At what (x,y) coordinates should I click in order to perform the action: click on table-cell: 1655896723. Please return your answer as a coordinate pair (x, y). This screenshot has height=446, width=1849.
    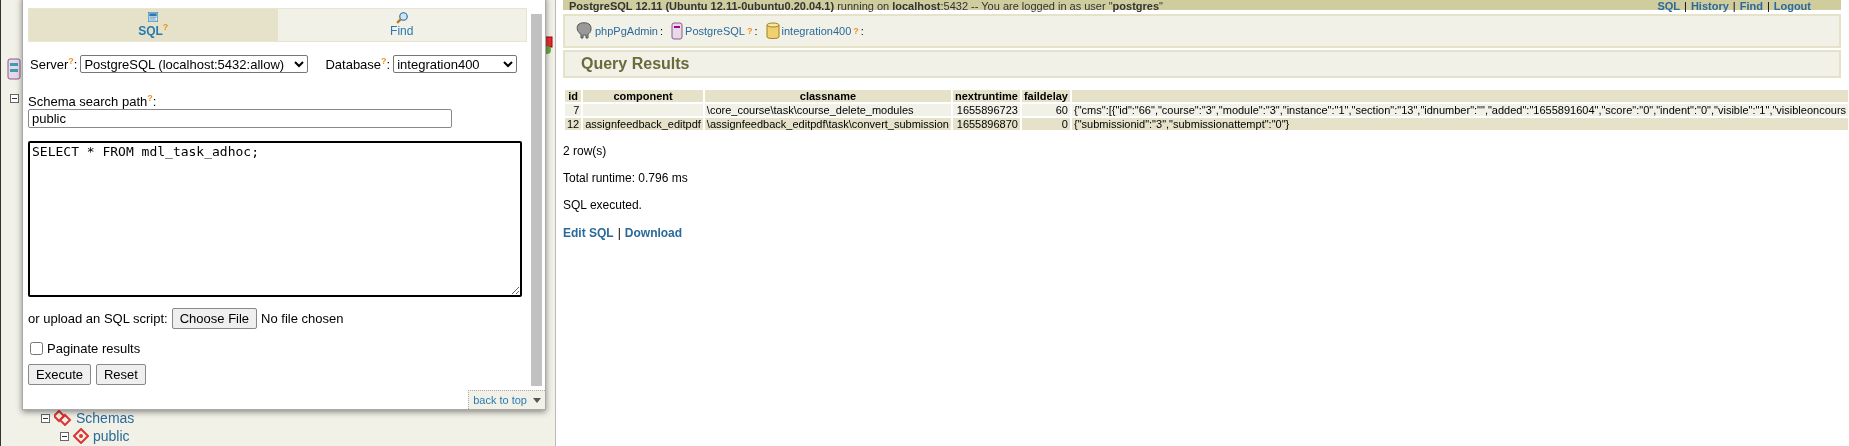
    Looking at the image, I should click on (986, 110).